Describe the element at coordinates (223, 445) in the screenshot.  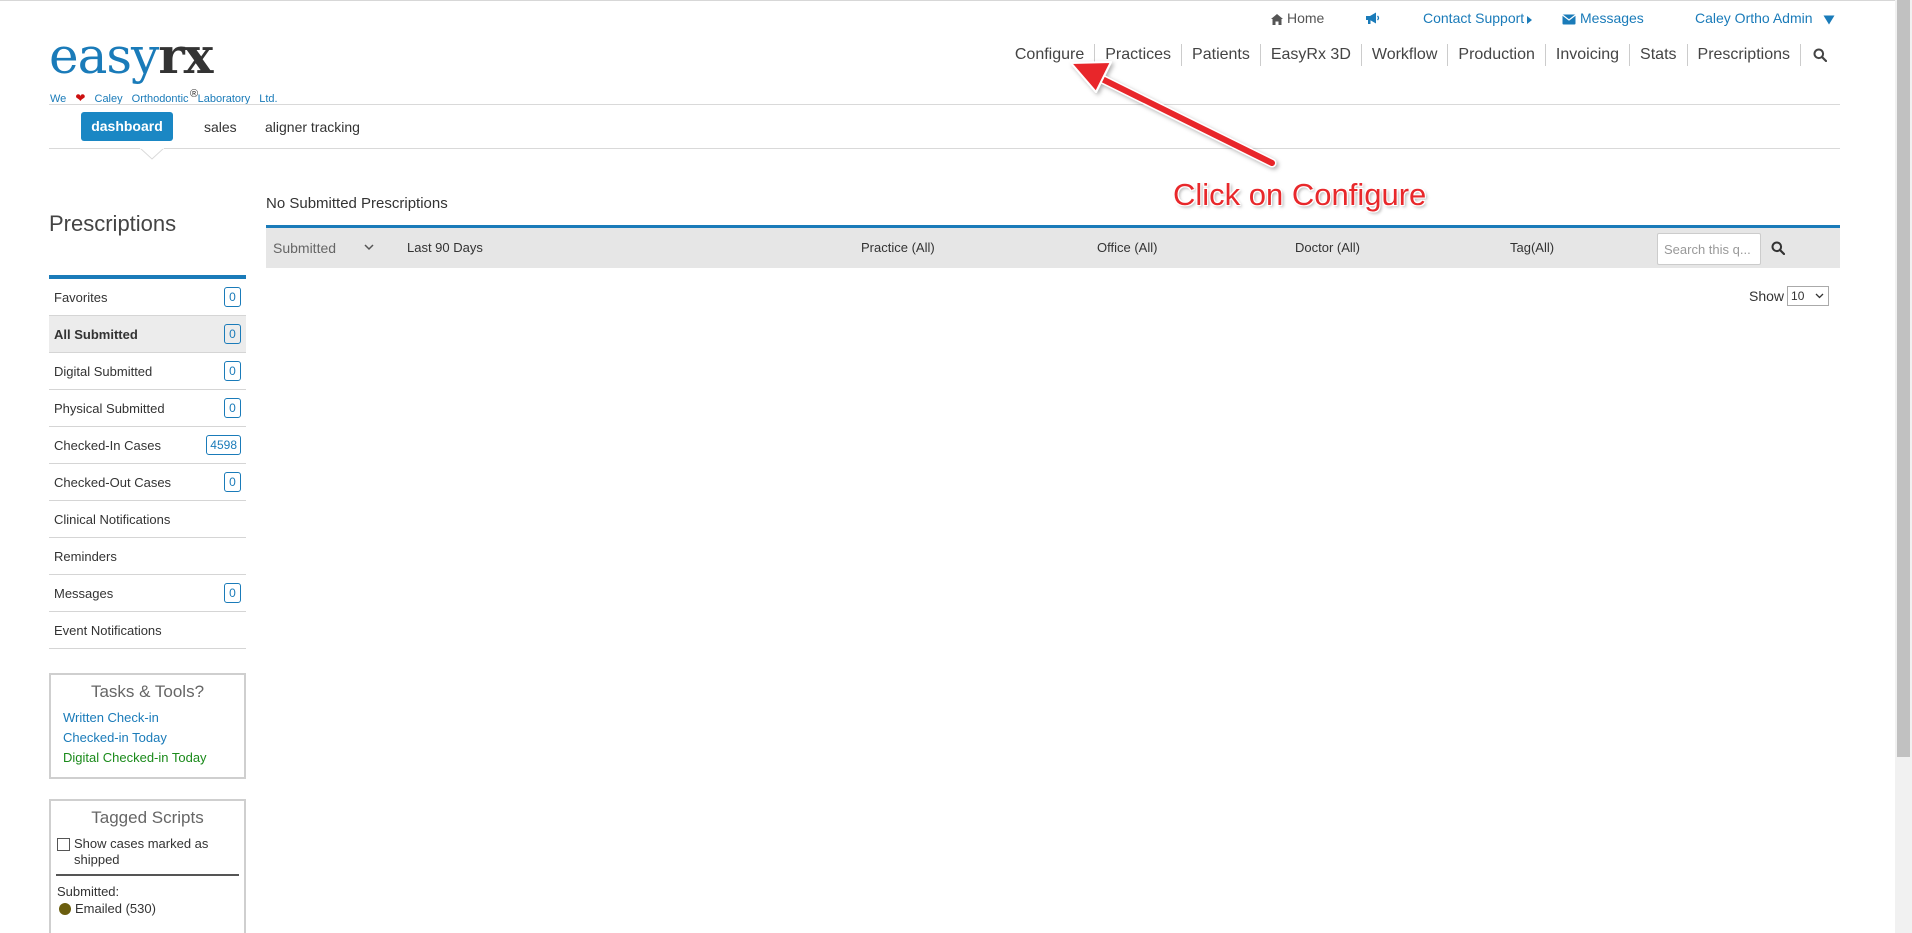
I see `count-badge: 4598` at that location.